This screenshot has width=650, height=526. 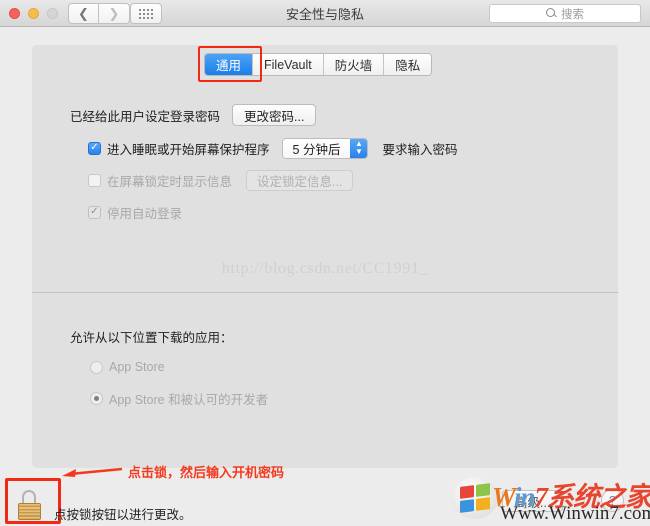 What do you see at coordinates (288, 64) in the screenshot?
I see `tab-filevault: FileVault` at bounding box center [288, 64].